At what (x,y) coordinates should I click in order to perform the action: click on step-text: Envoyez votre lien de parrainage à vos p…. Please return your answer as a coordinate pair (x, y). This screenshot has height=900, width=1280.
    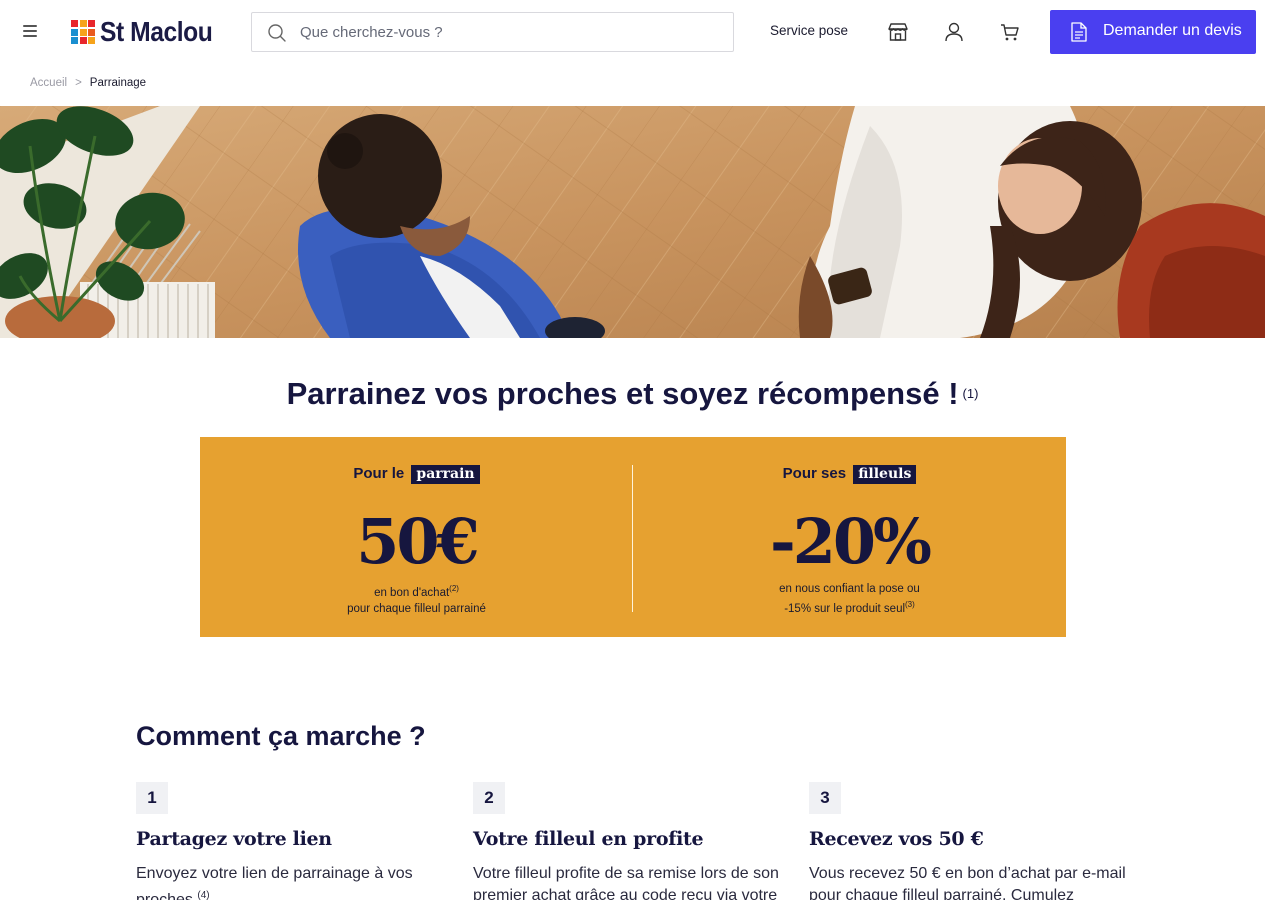
    Looking at the image, I should click on (296, 881).